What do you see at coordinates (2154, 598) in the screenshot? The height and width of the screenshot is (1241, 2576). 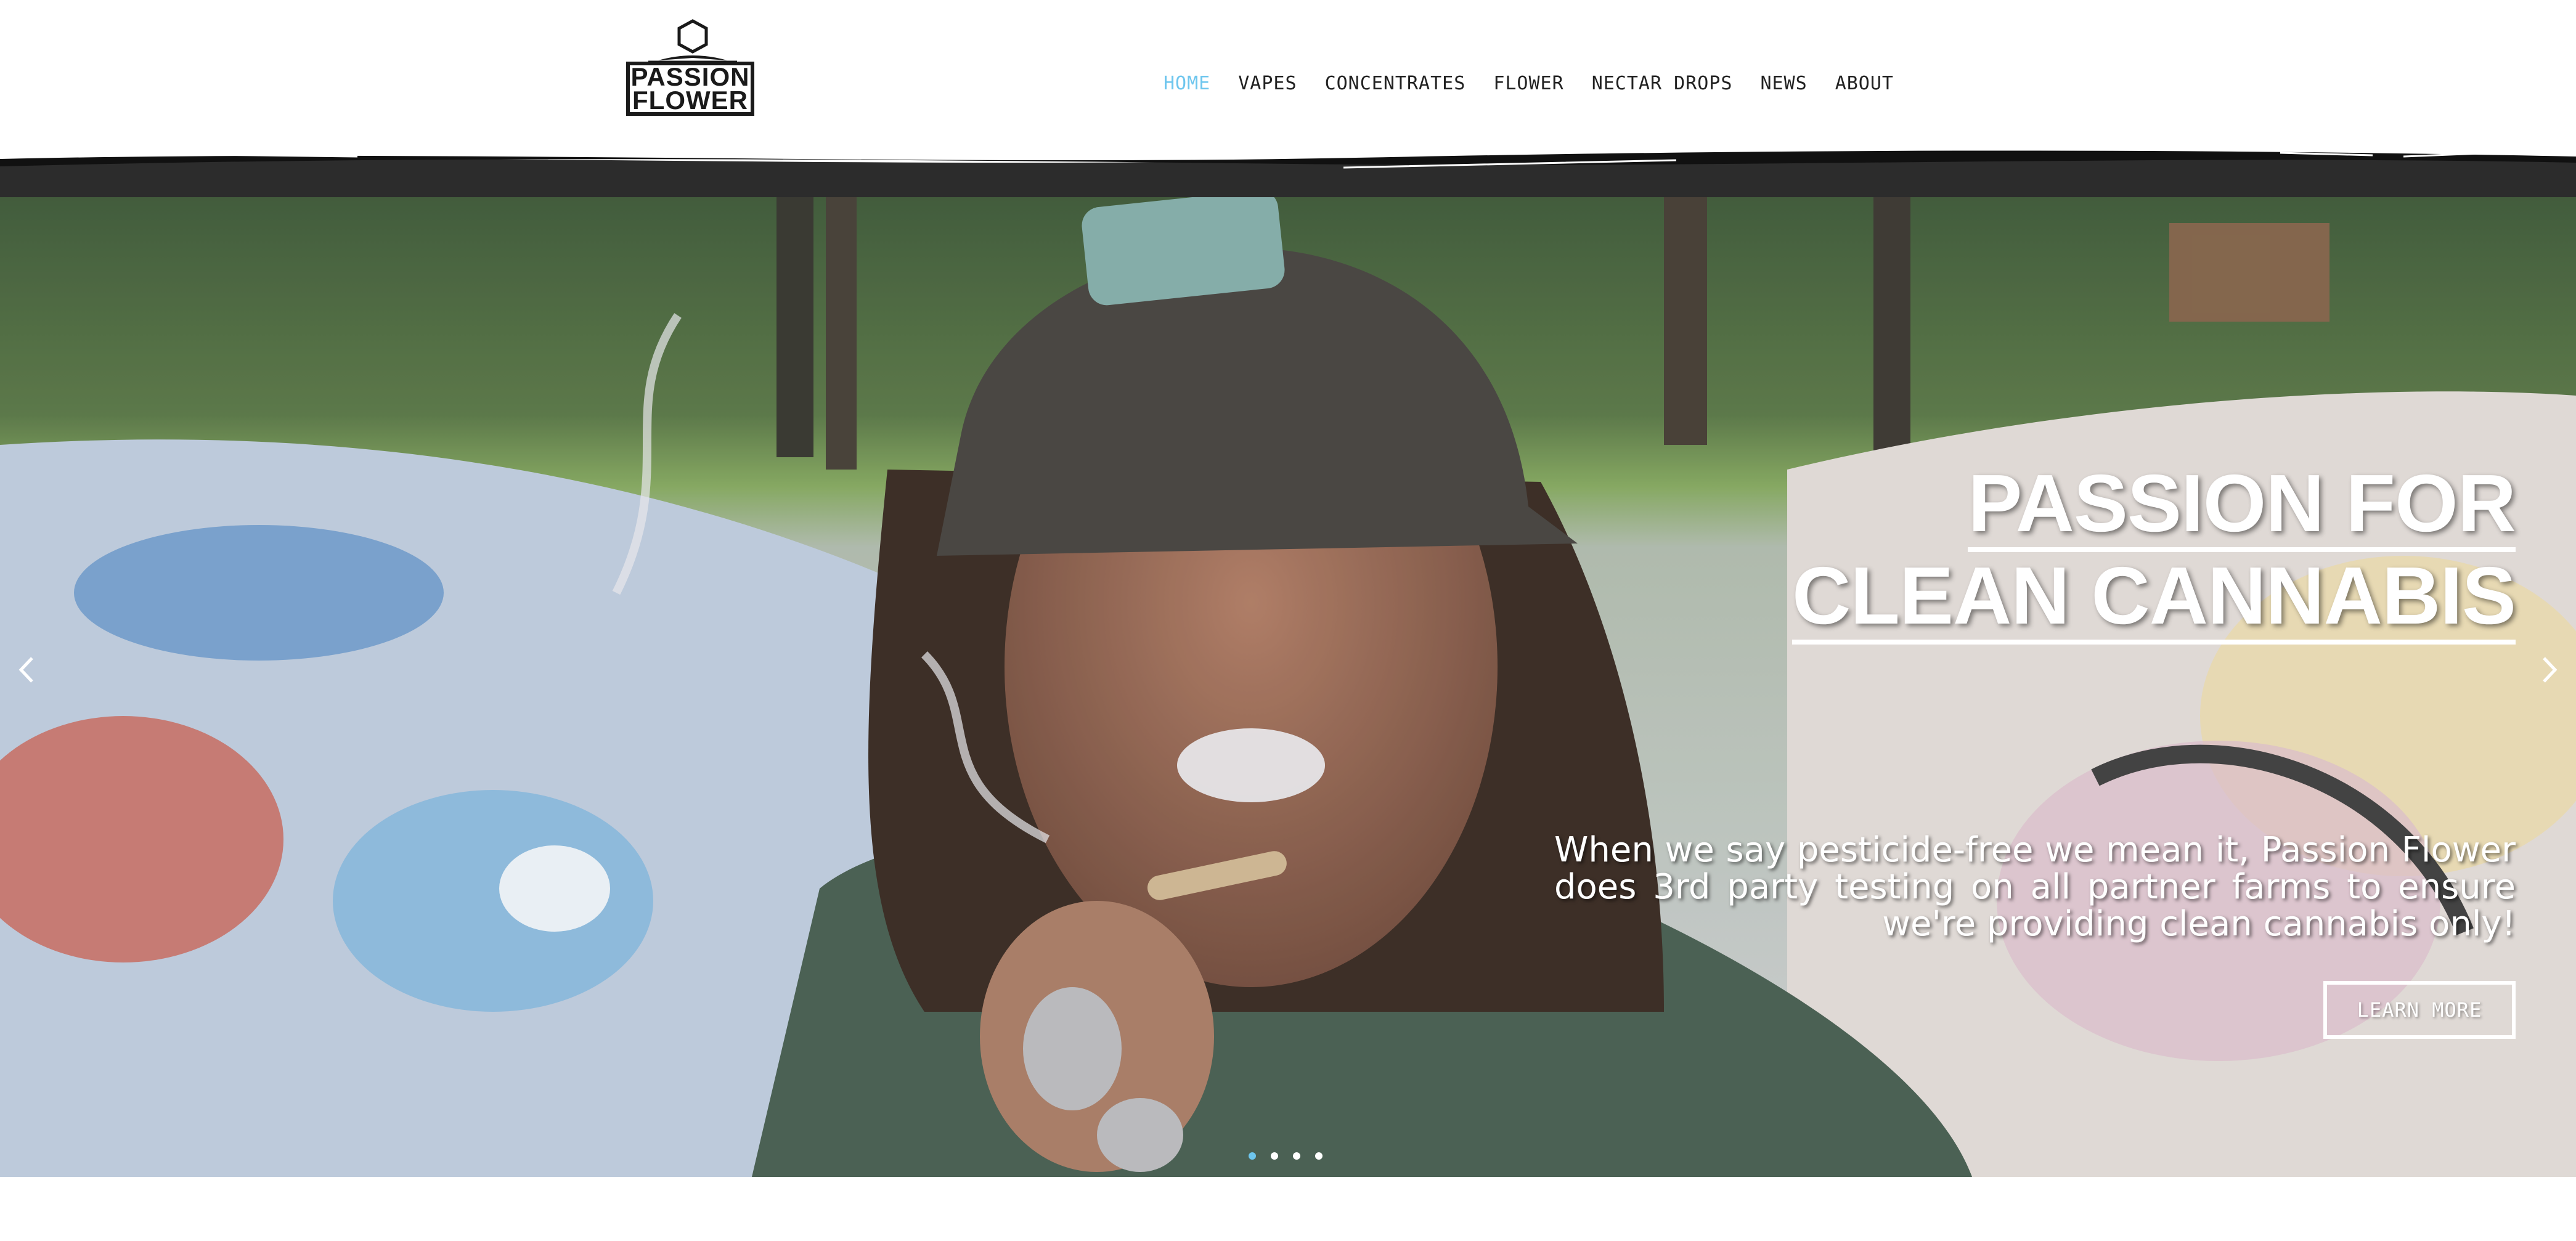 I see `hero-title-line-2: CLEAN CANNABIS` at bounding box center [2154, 598].